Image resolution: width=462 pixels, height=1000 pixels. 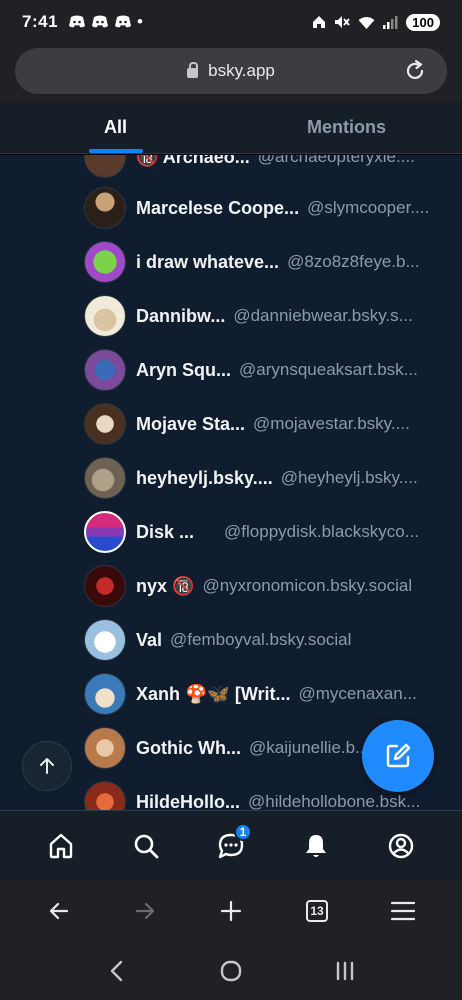 I want to click on home-circle-icon, so click(x=231, y=971).